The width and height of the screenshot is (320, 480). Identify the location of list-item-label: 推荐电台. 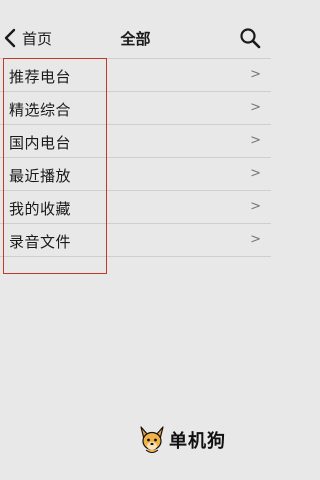
(40, 77).